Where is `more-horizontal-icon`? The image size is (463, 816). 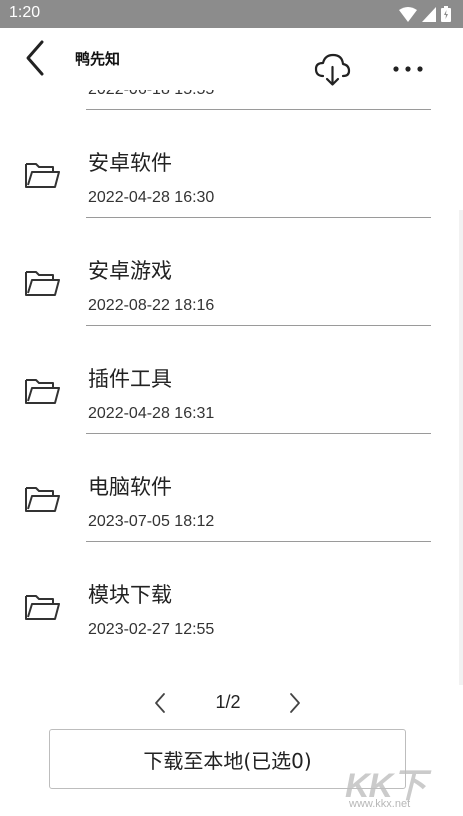 more-horizontal-icon is located at coordinates (408, 69).